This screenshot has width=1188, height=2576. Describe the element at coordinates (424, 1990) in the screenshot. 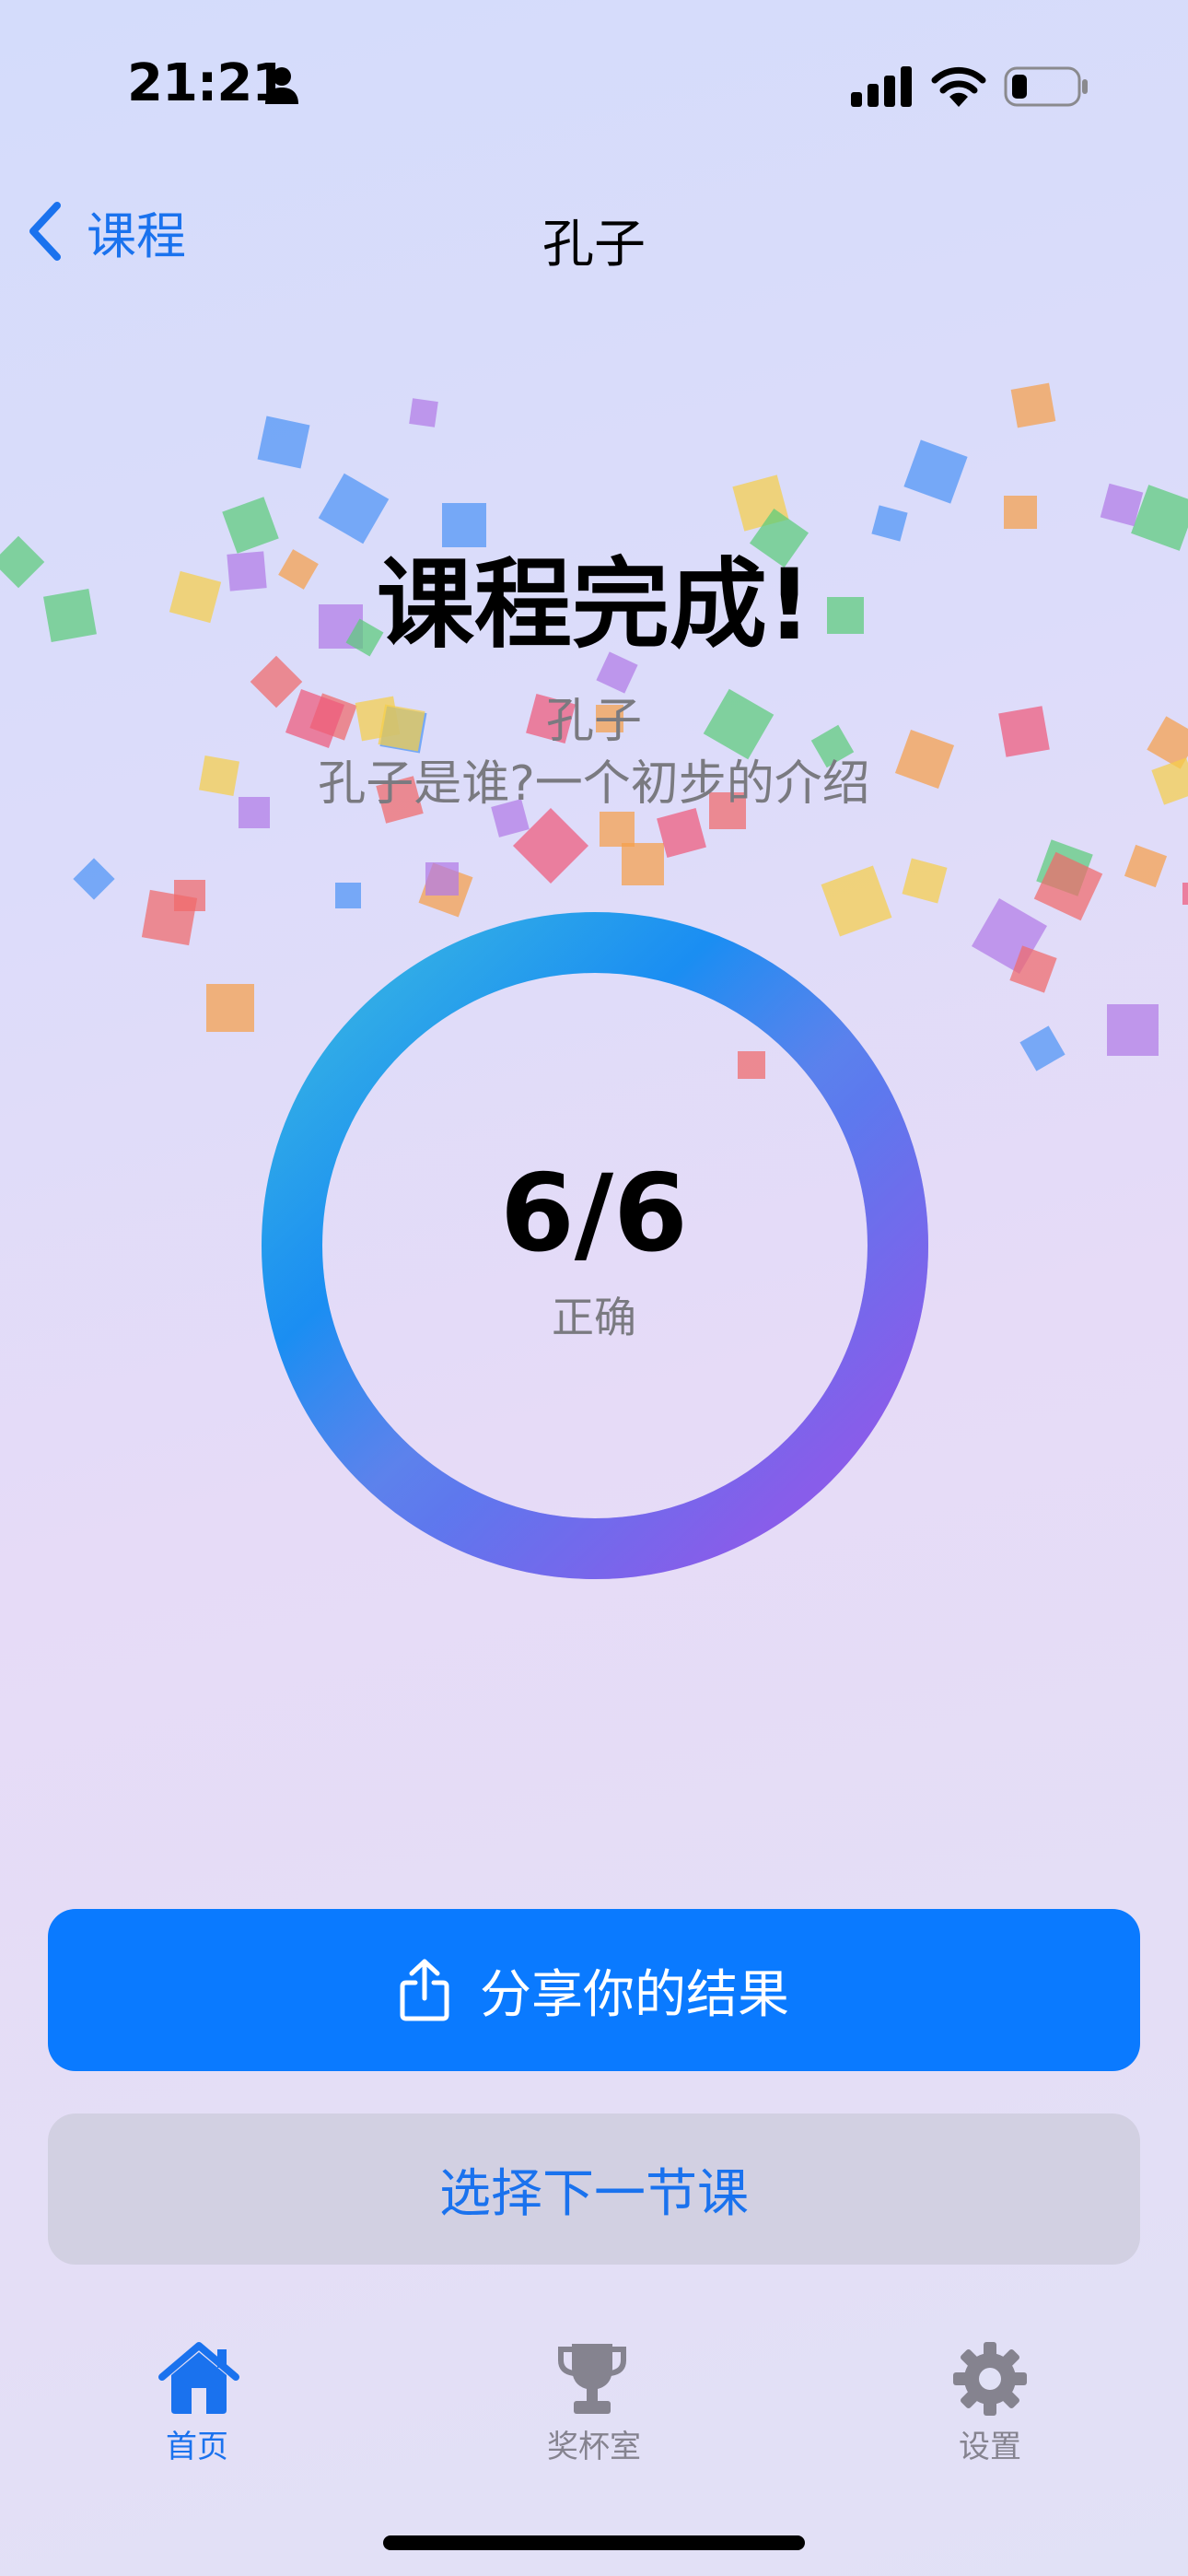

I see `share-icon` at that location.